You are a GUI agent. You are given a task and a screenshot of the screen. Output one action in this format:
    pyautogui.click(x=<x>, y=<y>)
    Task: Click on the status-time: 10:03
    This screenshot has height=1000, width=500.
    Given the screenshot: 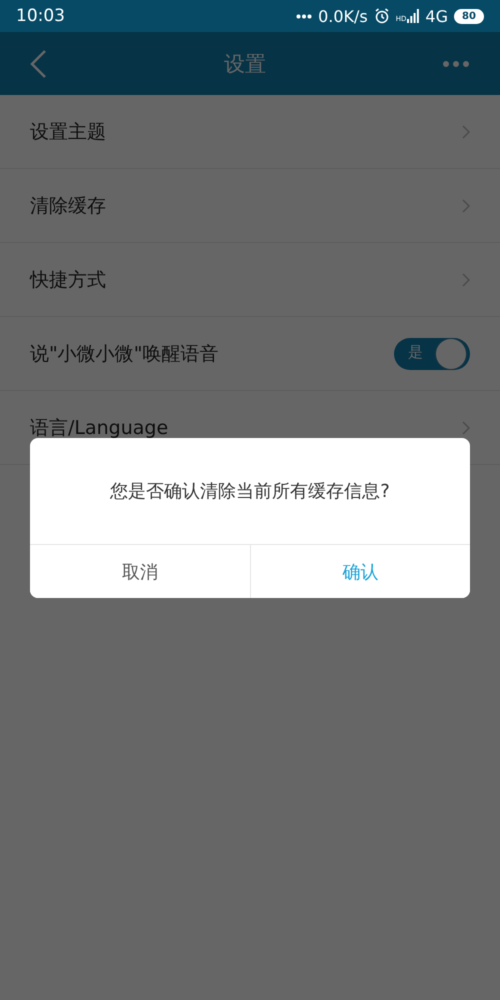 What is the action you would take?
    pyautogui.click(x=40, y=16)
    